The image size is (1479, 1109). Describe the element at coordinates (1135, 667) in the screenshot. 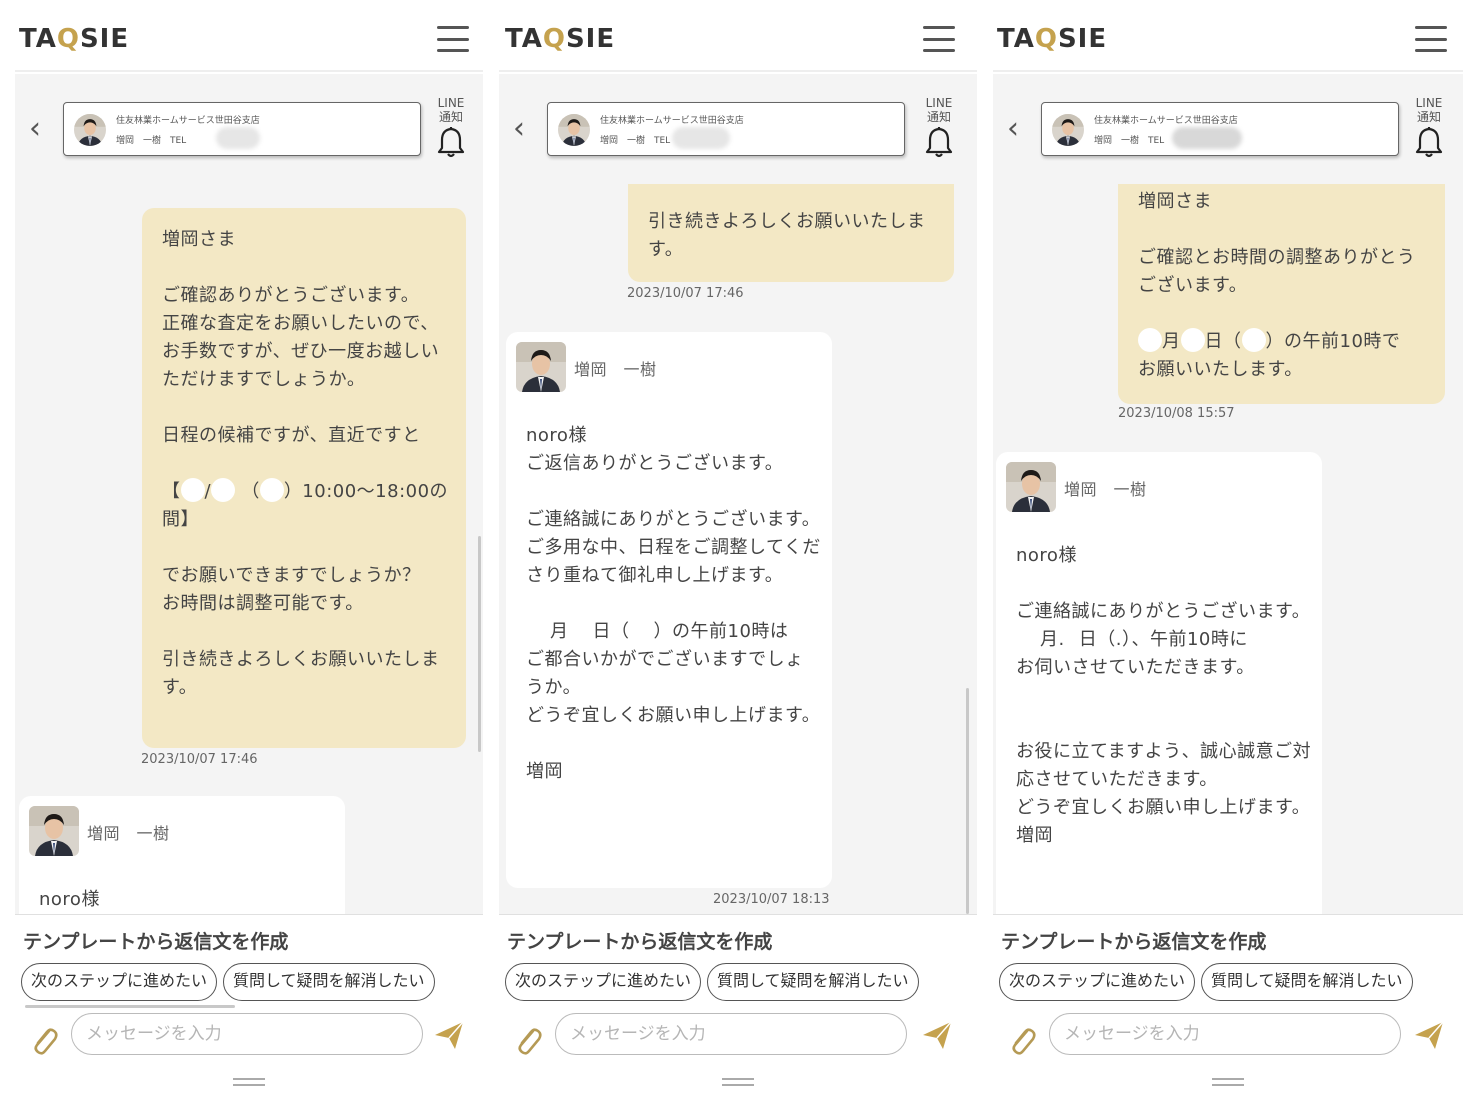

I see `message-text: お伺いさせていただきます。` at that location.